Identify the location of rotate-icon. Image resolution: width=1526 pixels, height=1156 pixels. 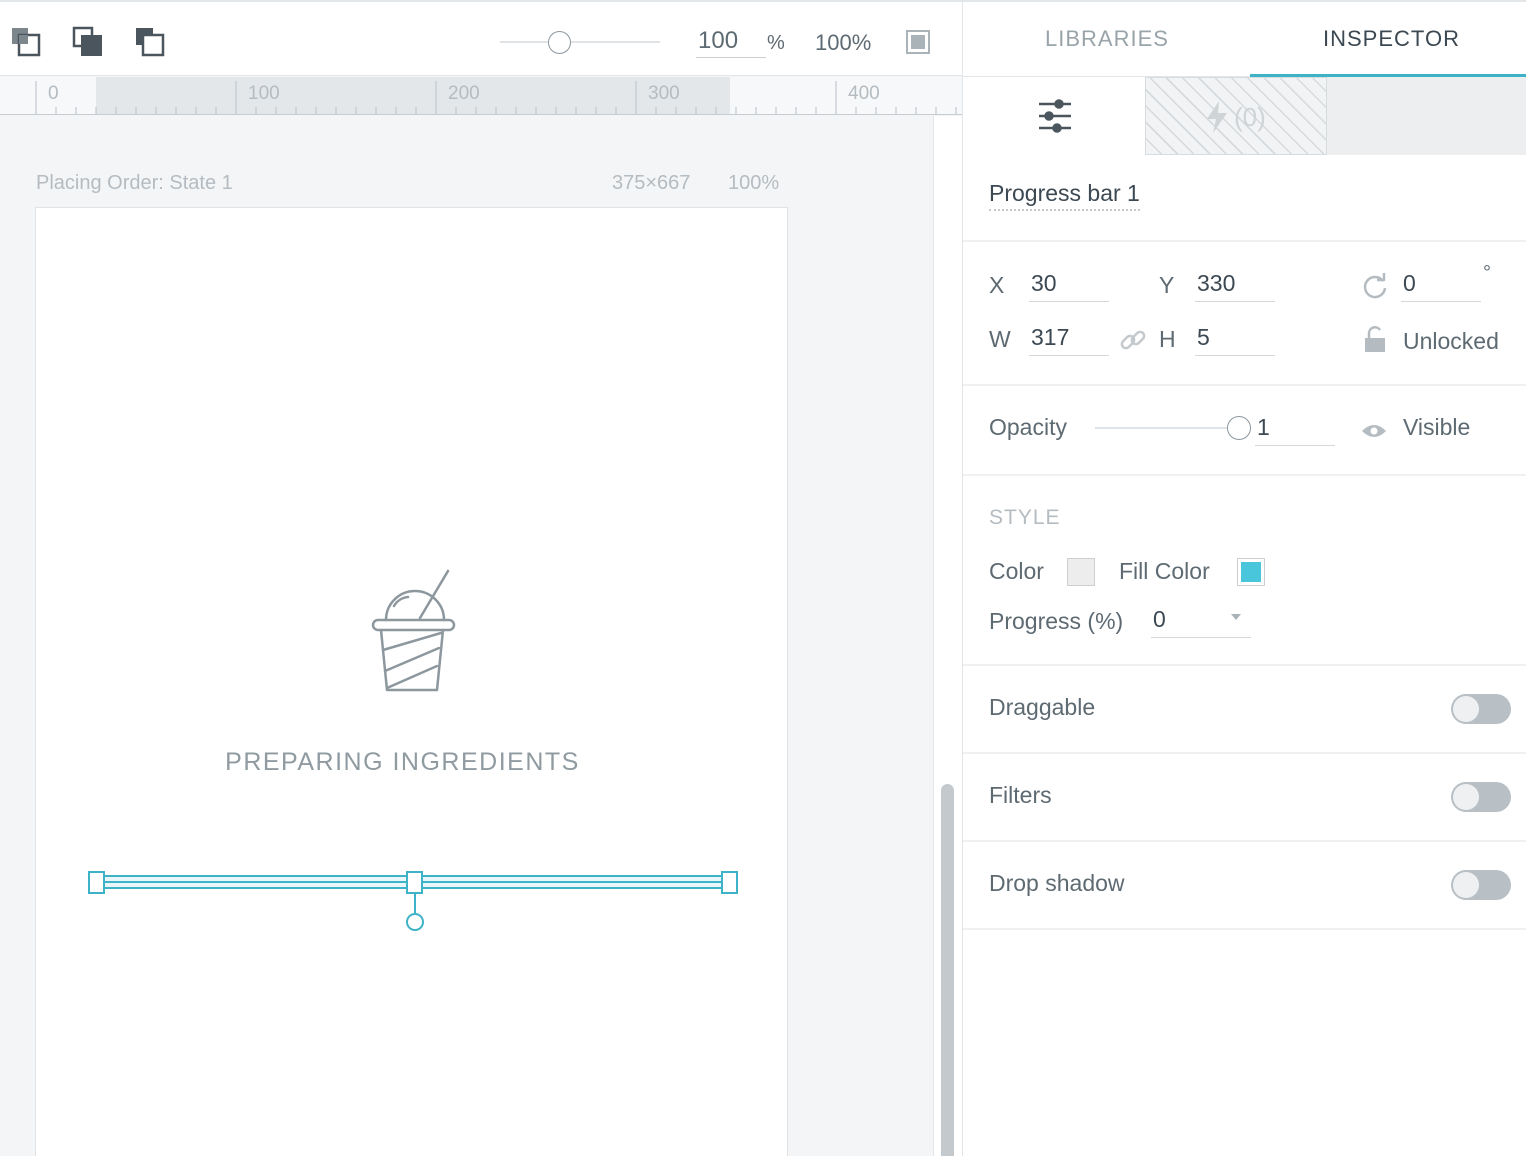
(1375, 286).